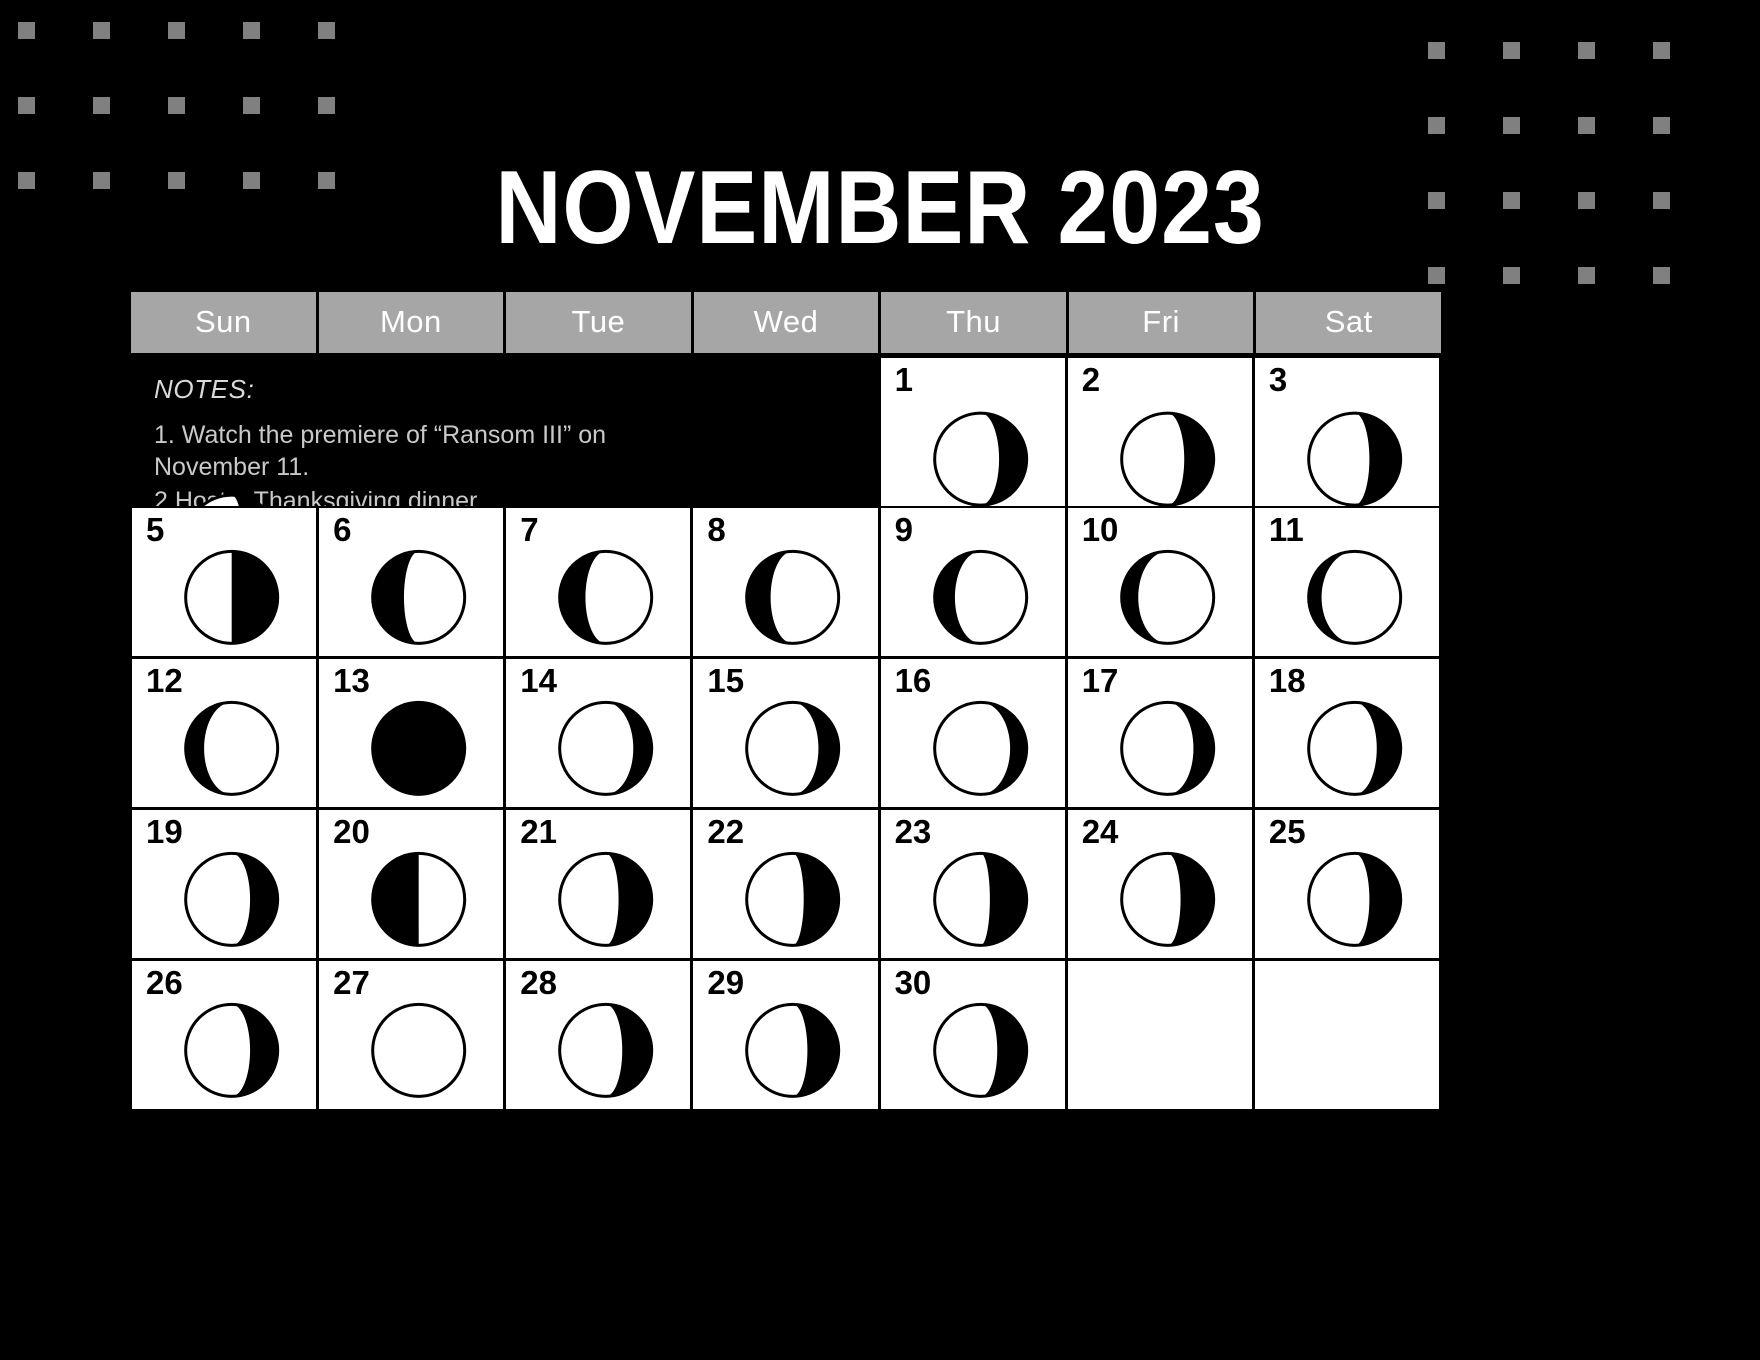 This screenshot has height=1360, width=1760. What do you see at coordinates (972, 884) in the screenshot?
I see `day-cell-23: 23` at bounding box center [972, 884].